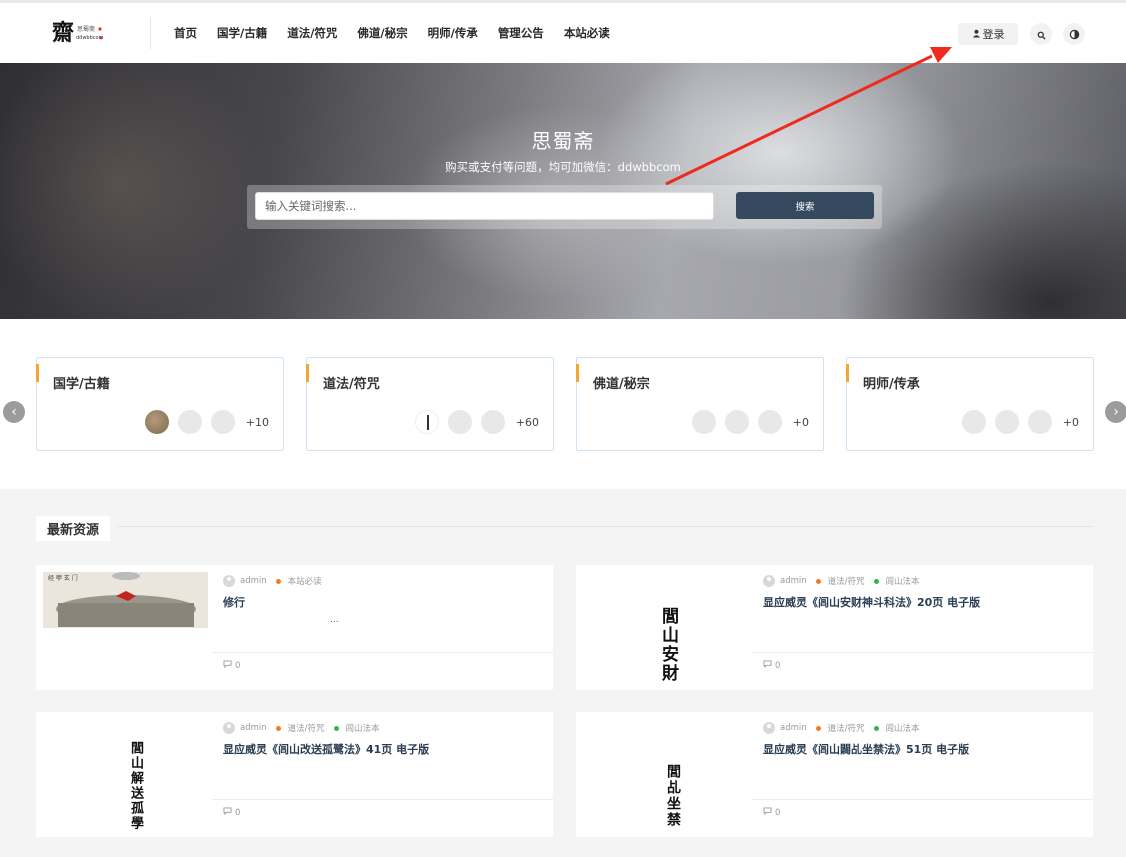 The width and height of the screenshot is (1126, 857). Describe the element at coordinates (976, 34) in the screenshot. I see `user-icon` at that location.